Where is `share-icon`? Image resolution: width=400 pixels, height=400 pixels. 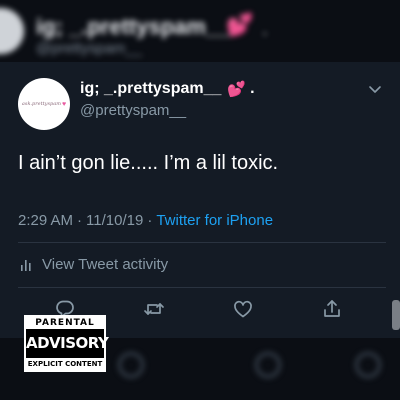
share-icon is located at coordinates (332, 309).